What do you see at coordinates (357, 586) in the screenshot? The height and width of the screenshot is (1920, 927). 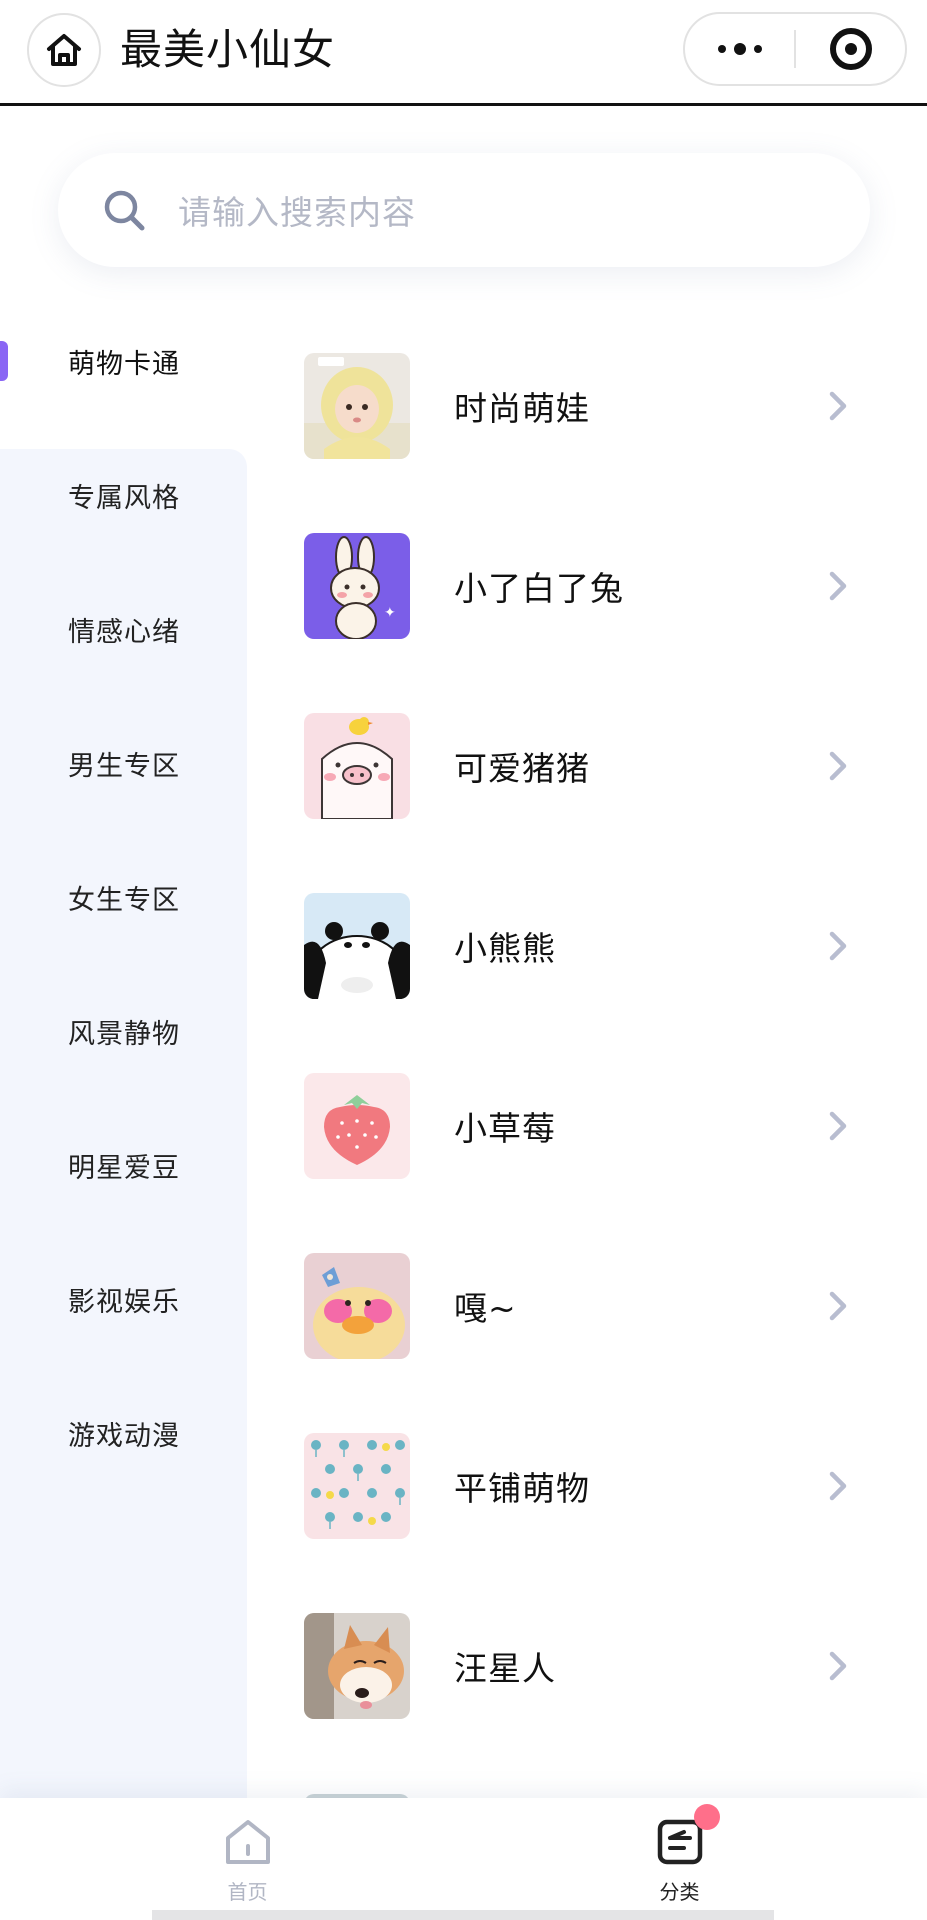 I see `thumbnail-bunny-cartoon: ✦` at bounding box center [357, 586].